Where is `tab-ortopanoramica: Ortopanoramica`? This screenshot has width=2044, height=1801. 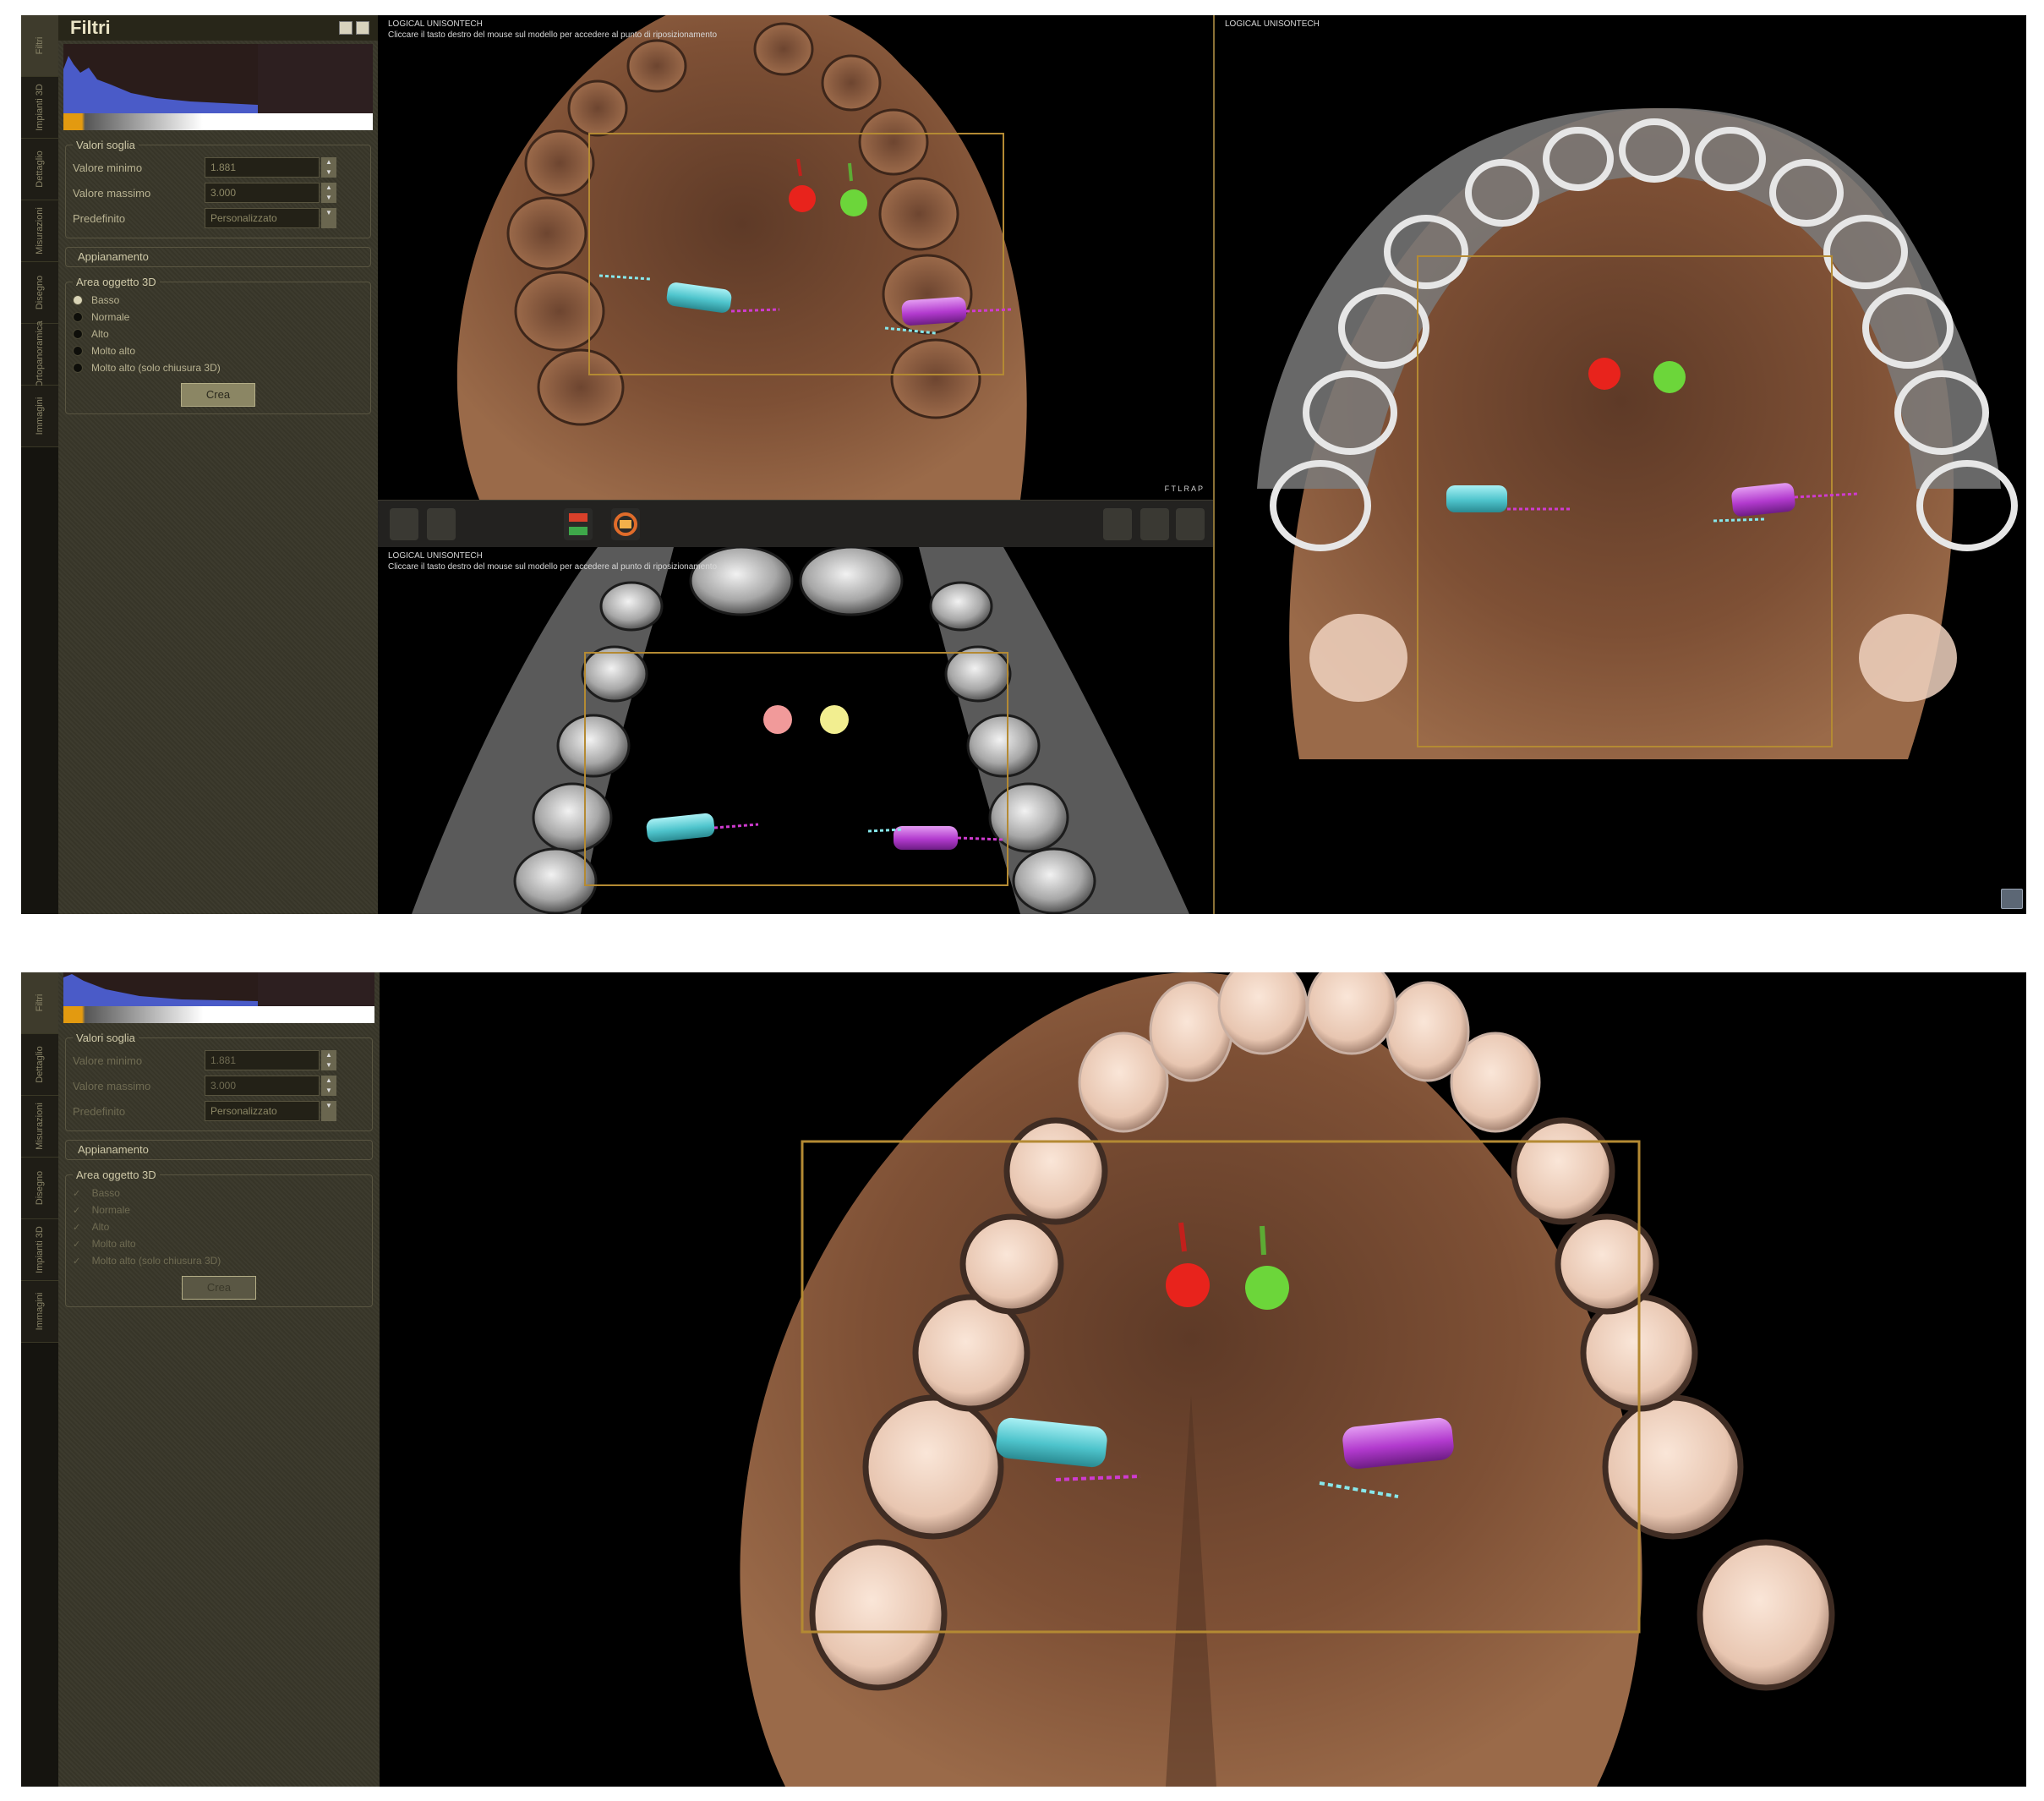 tab-ortopanoramica: Ortopanoramica is located at coordinates (39, 354).